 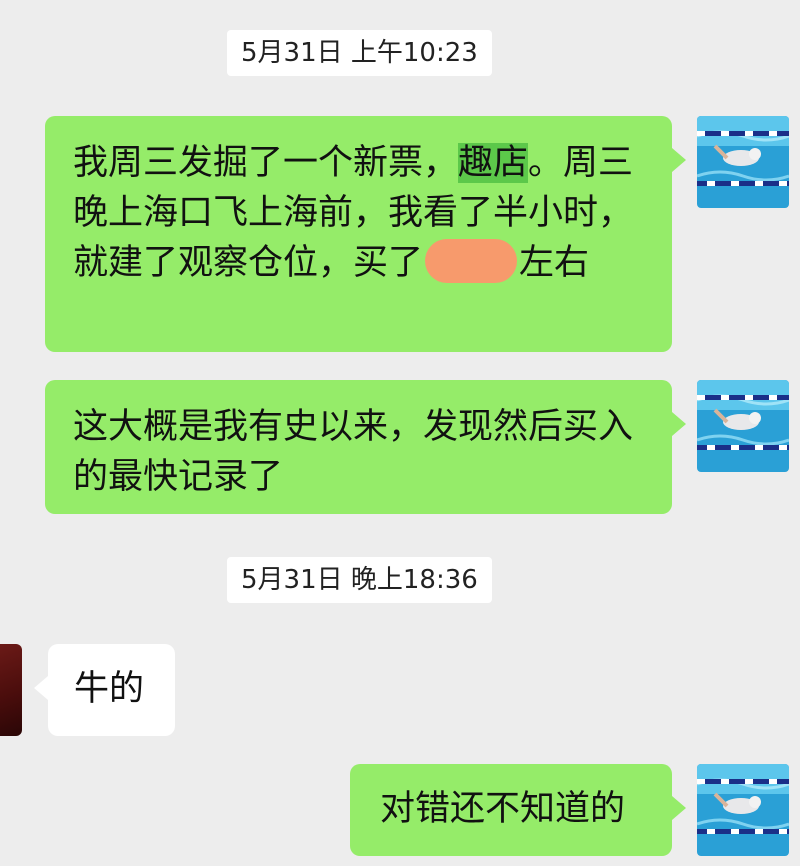 I want to click on message-text: 这大概是我有史以来，发现然后买入的最快记录了, so click(x=353, y=452).